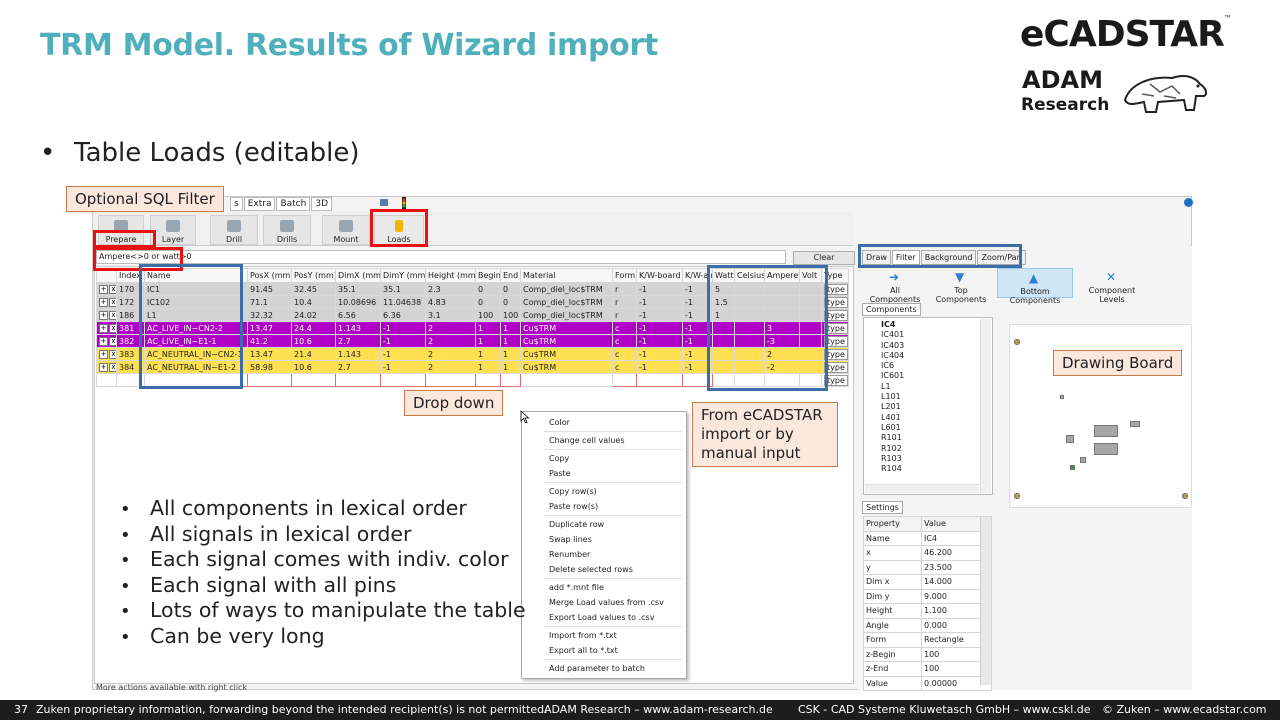  What do you see at coordinates (488, 275) in the screenshot?
I see `column-header: Begin` at bounding box center [488, 275].